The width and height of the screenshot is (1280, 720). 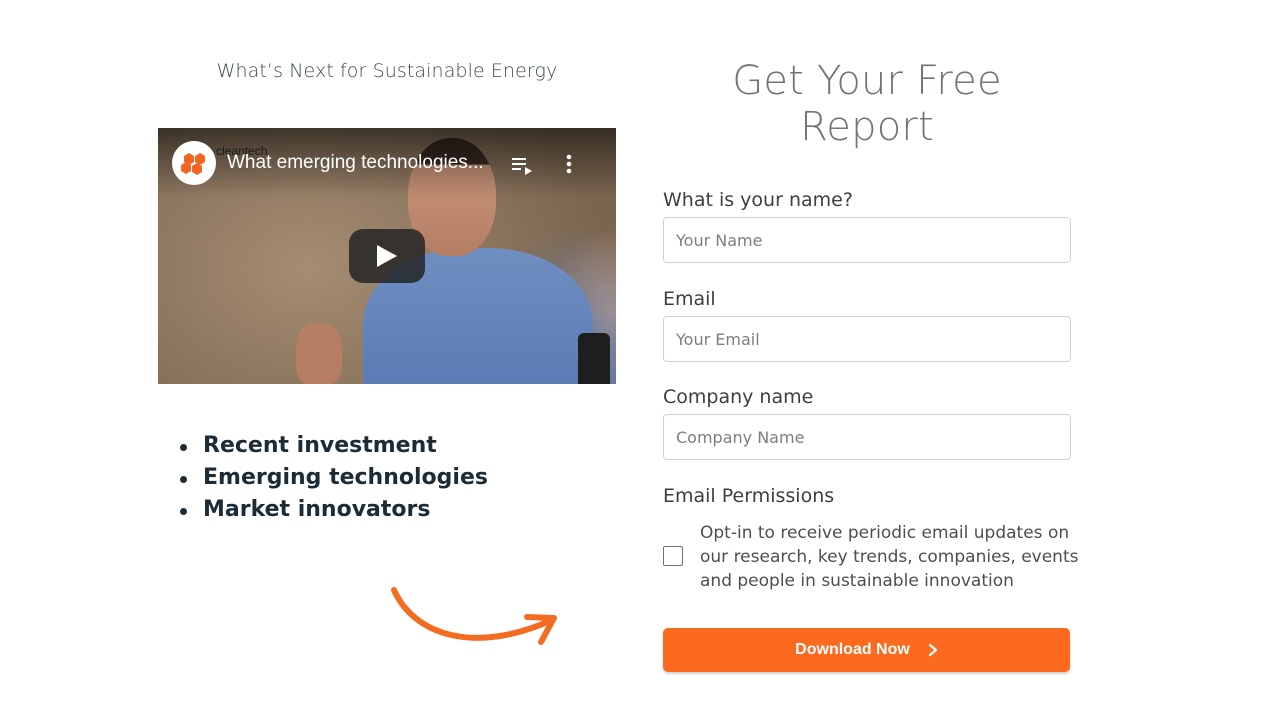 I want to click on play-button, so click(x=387, y=256).